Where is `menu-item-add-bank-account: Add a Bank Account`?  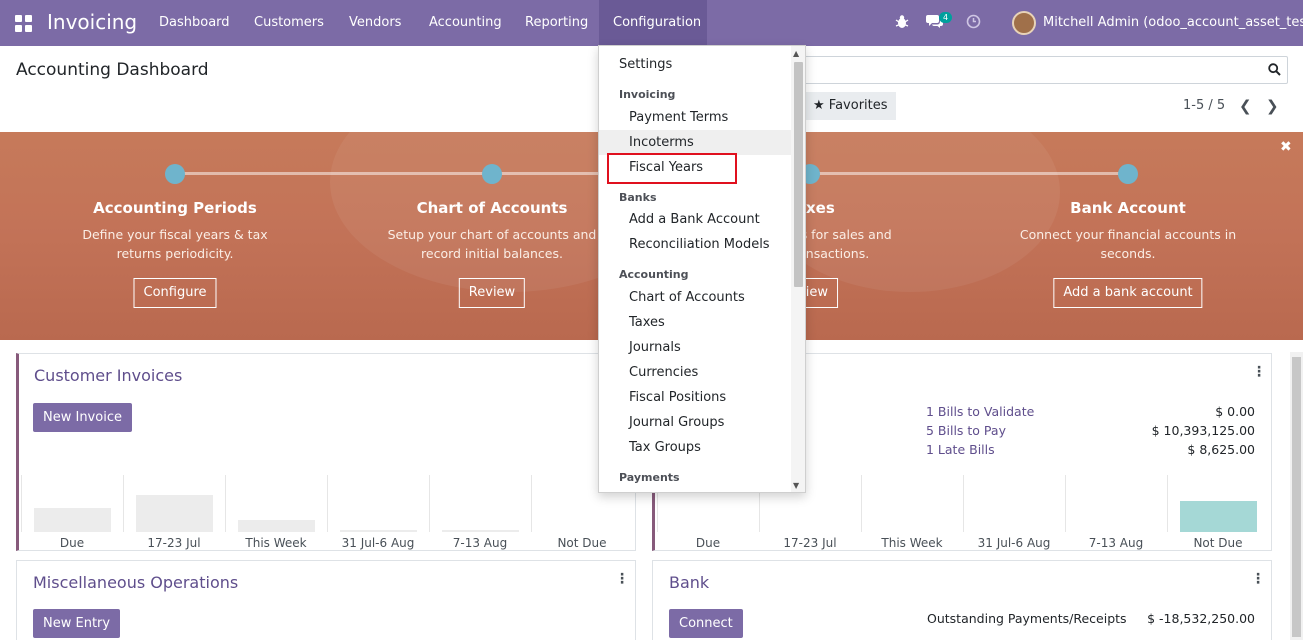 menu-item-add-bank-account: Add a Bank Account is located at coordinates (695, 219).